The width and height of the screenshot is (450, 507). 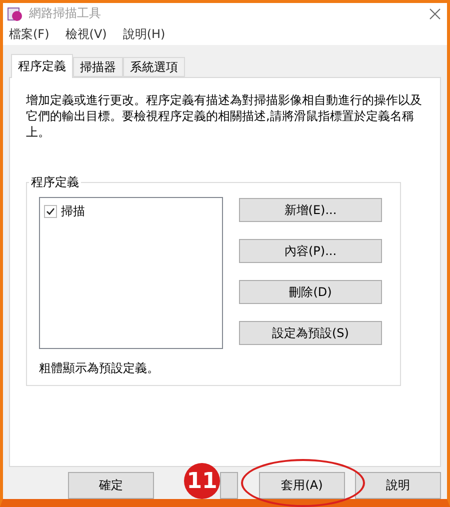 What do you see at coordinates (144, 34) in the screenshot?
I see `menu-item: 說明(H)` at bounding box center [144, 34].